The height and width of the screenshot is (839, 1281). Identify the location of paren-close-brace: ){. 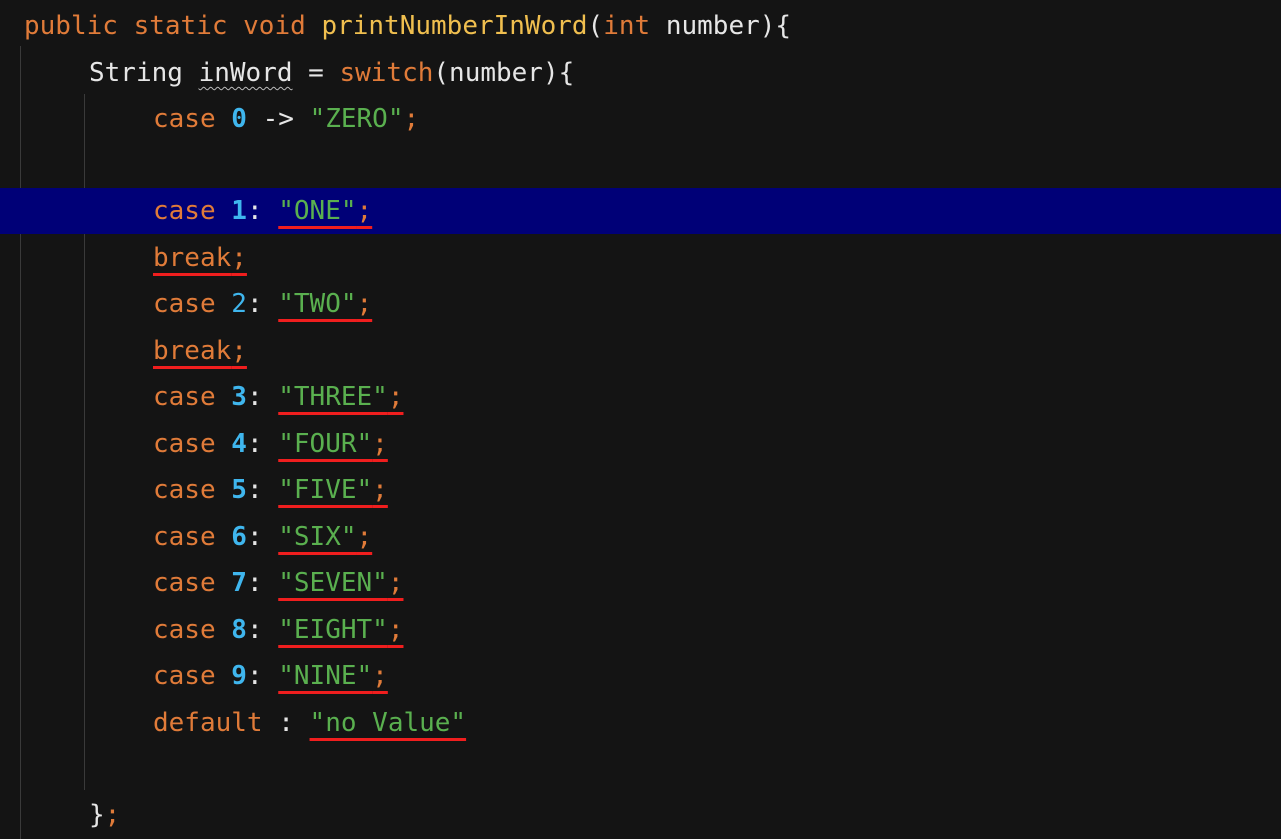
(775, 26).